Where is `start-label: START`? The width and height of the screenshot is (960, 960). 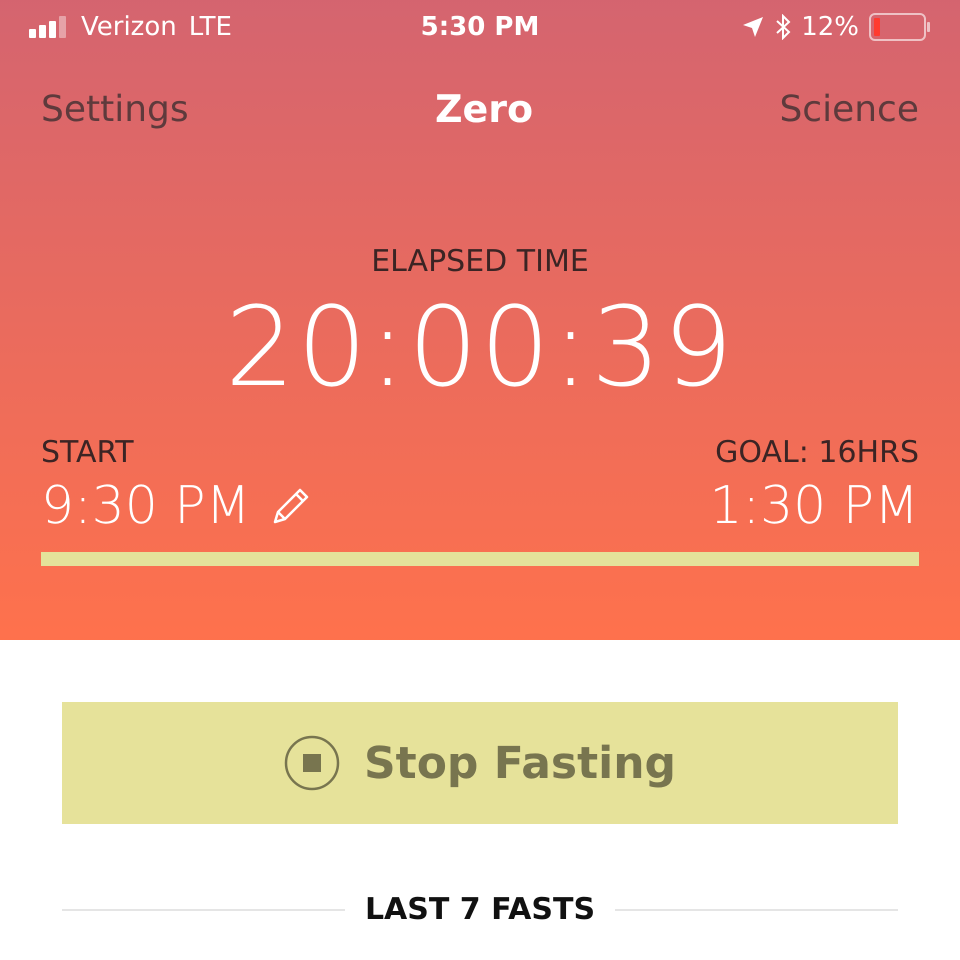
start-label: START is located at coordinates (88, 452).